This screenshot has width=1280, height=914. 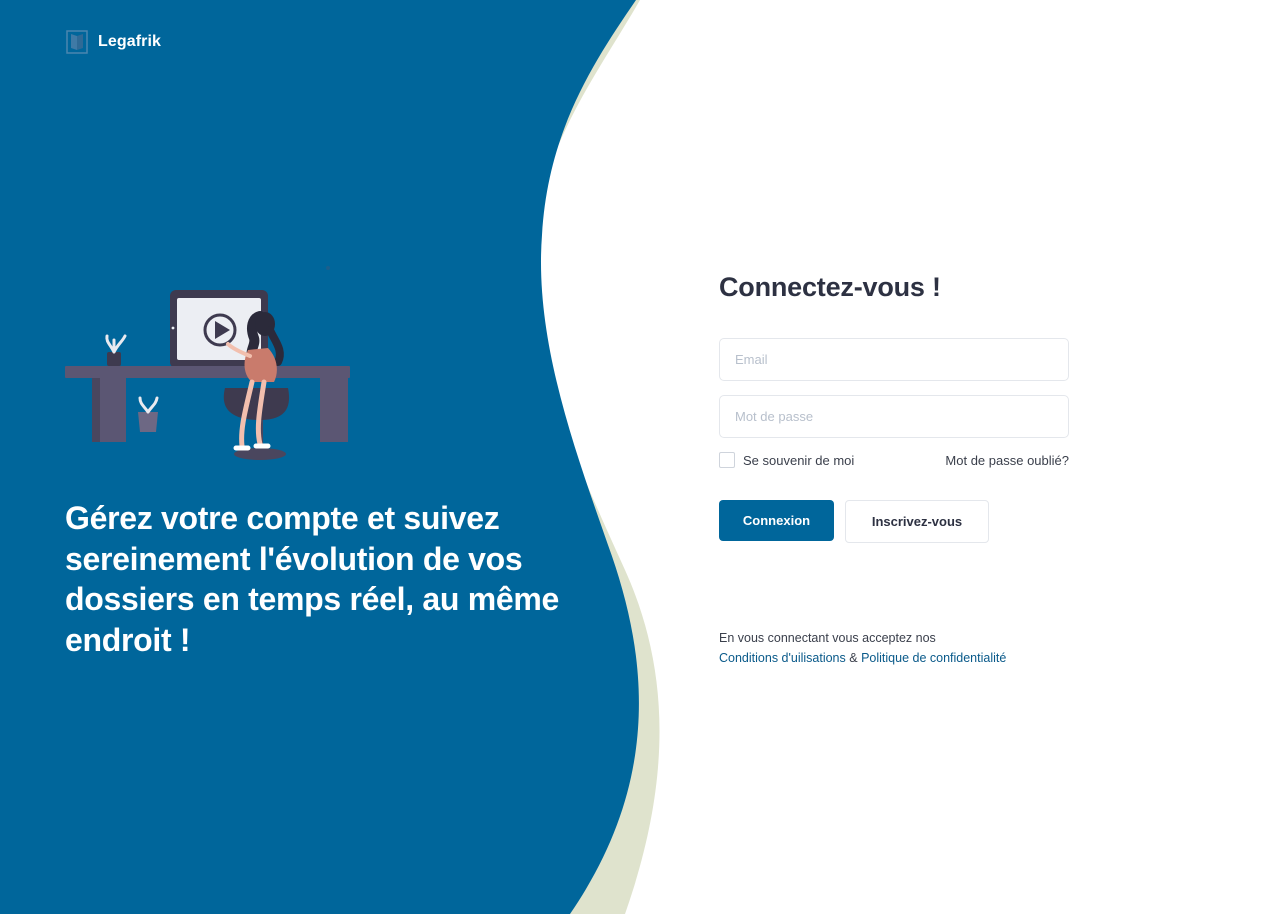 What do you see at coordinates (830, 287) in the screenshot?
I see `login-title: Connectez-vous !` at bounding box center [830, 287].